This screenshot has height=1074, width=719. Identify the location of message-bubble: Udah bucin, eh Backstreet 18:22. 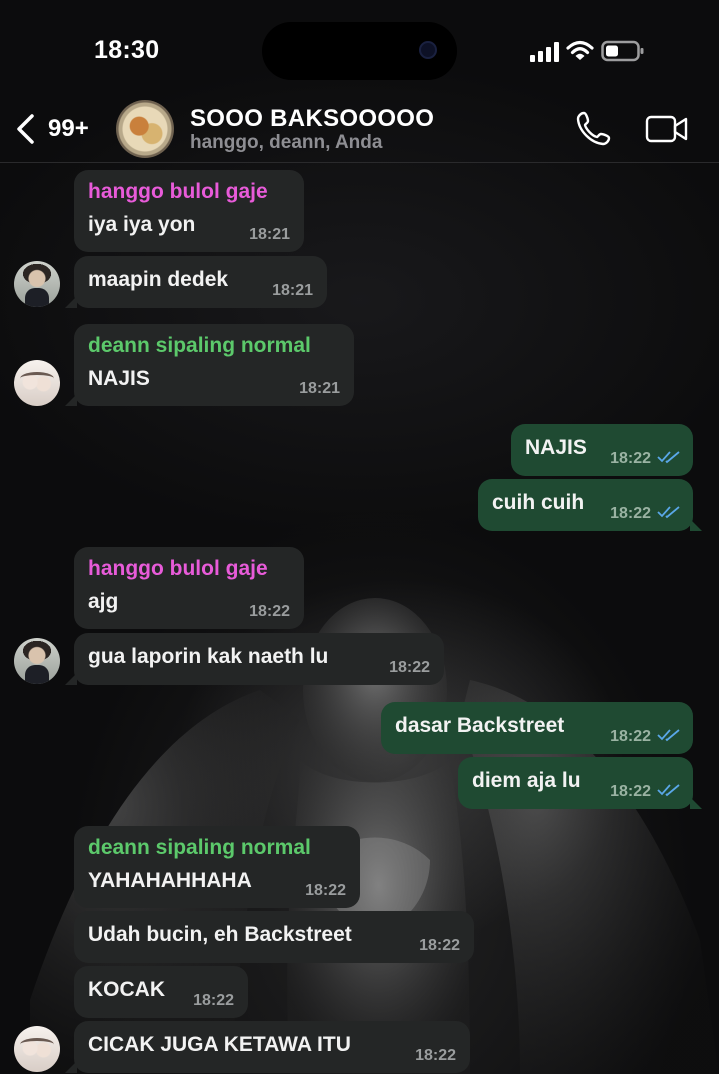
(274, 937).